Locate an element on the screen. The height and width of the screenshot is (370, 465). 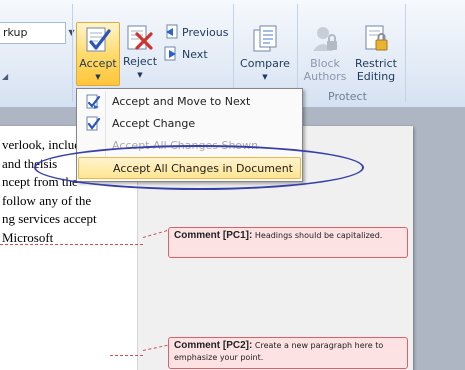
document-line: ng services accept is located at coordinates (49, 219).